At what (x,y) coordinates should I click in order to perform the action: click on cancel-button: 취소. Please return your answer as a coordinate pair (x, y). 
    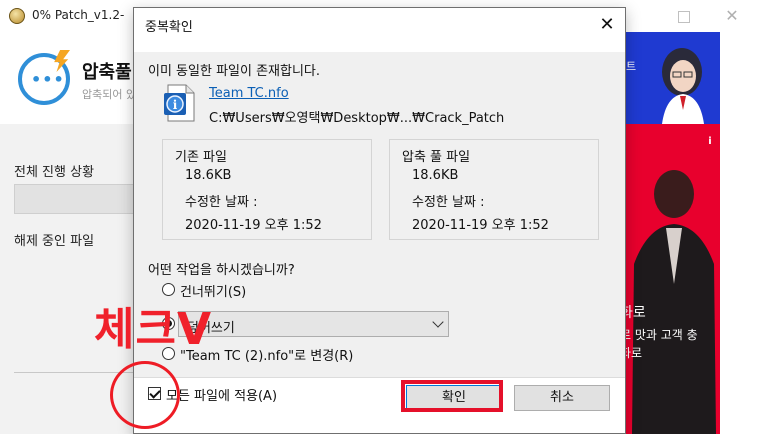
    Looking at the image, I should click on (562, 398).